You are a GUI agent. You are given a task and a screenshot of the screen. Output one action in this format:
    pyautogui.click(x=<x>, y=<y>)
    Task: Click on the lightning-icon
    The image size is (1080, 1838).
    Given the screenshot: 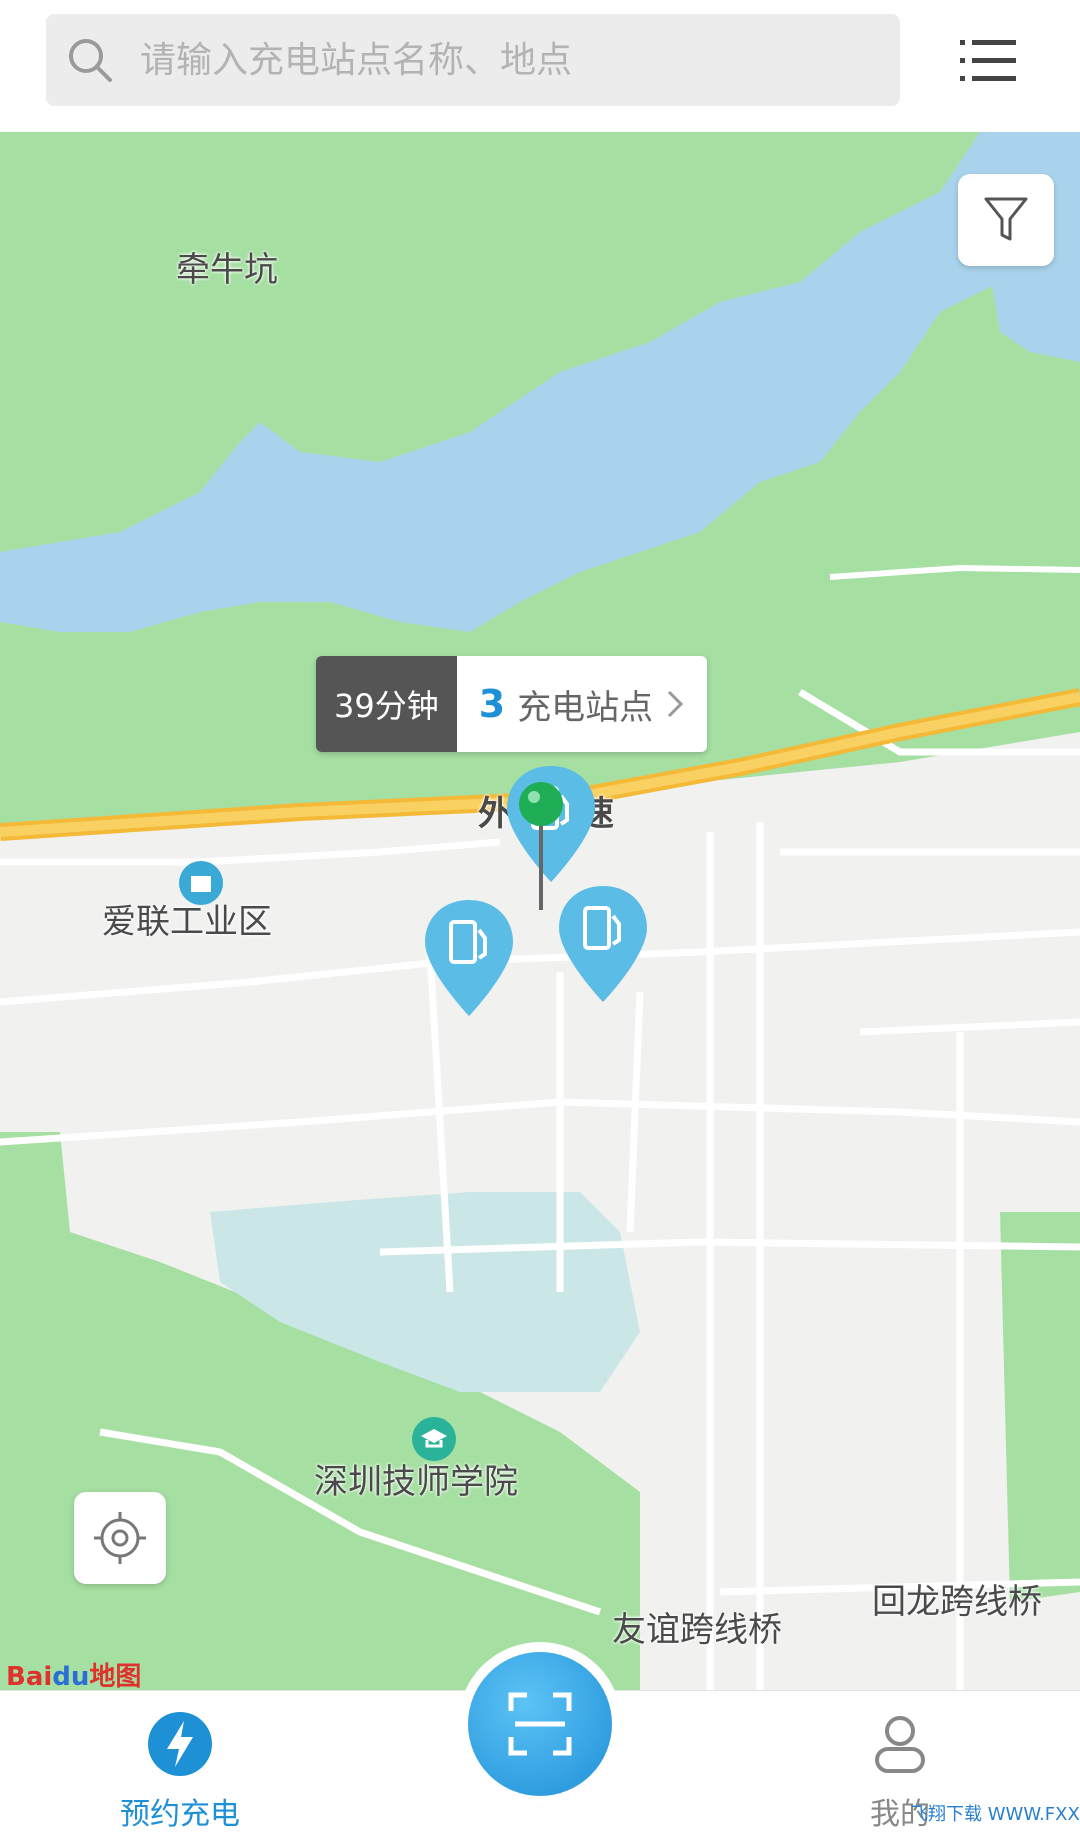 What is the action you would take?
    pyautogui.click(x=180, y=1744)
    